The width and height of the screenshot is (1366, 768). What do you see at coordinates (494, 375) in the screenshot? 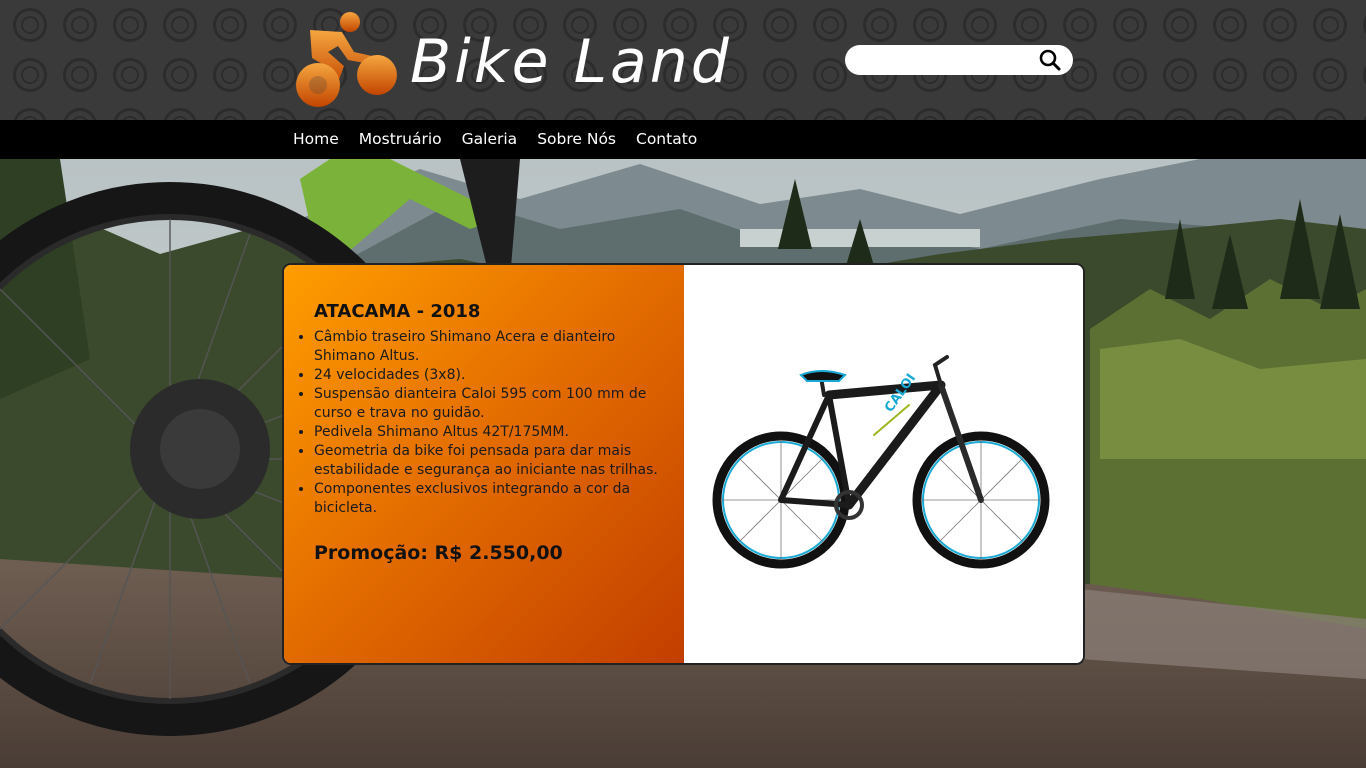
I see `list-item: 24 velocidades (3x8).` at bounding box center [494, 375].